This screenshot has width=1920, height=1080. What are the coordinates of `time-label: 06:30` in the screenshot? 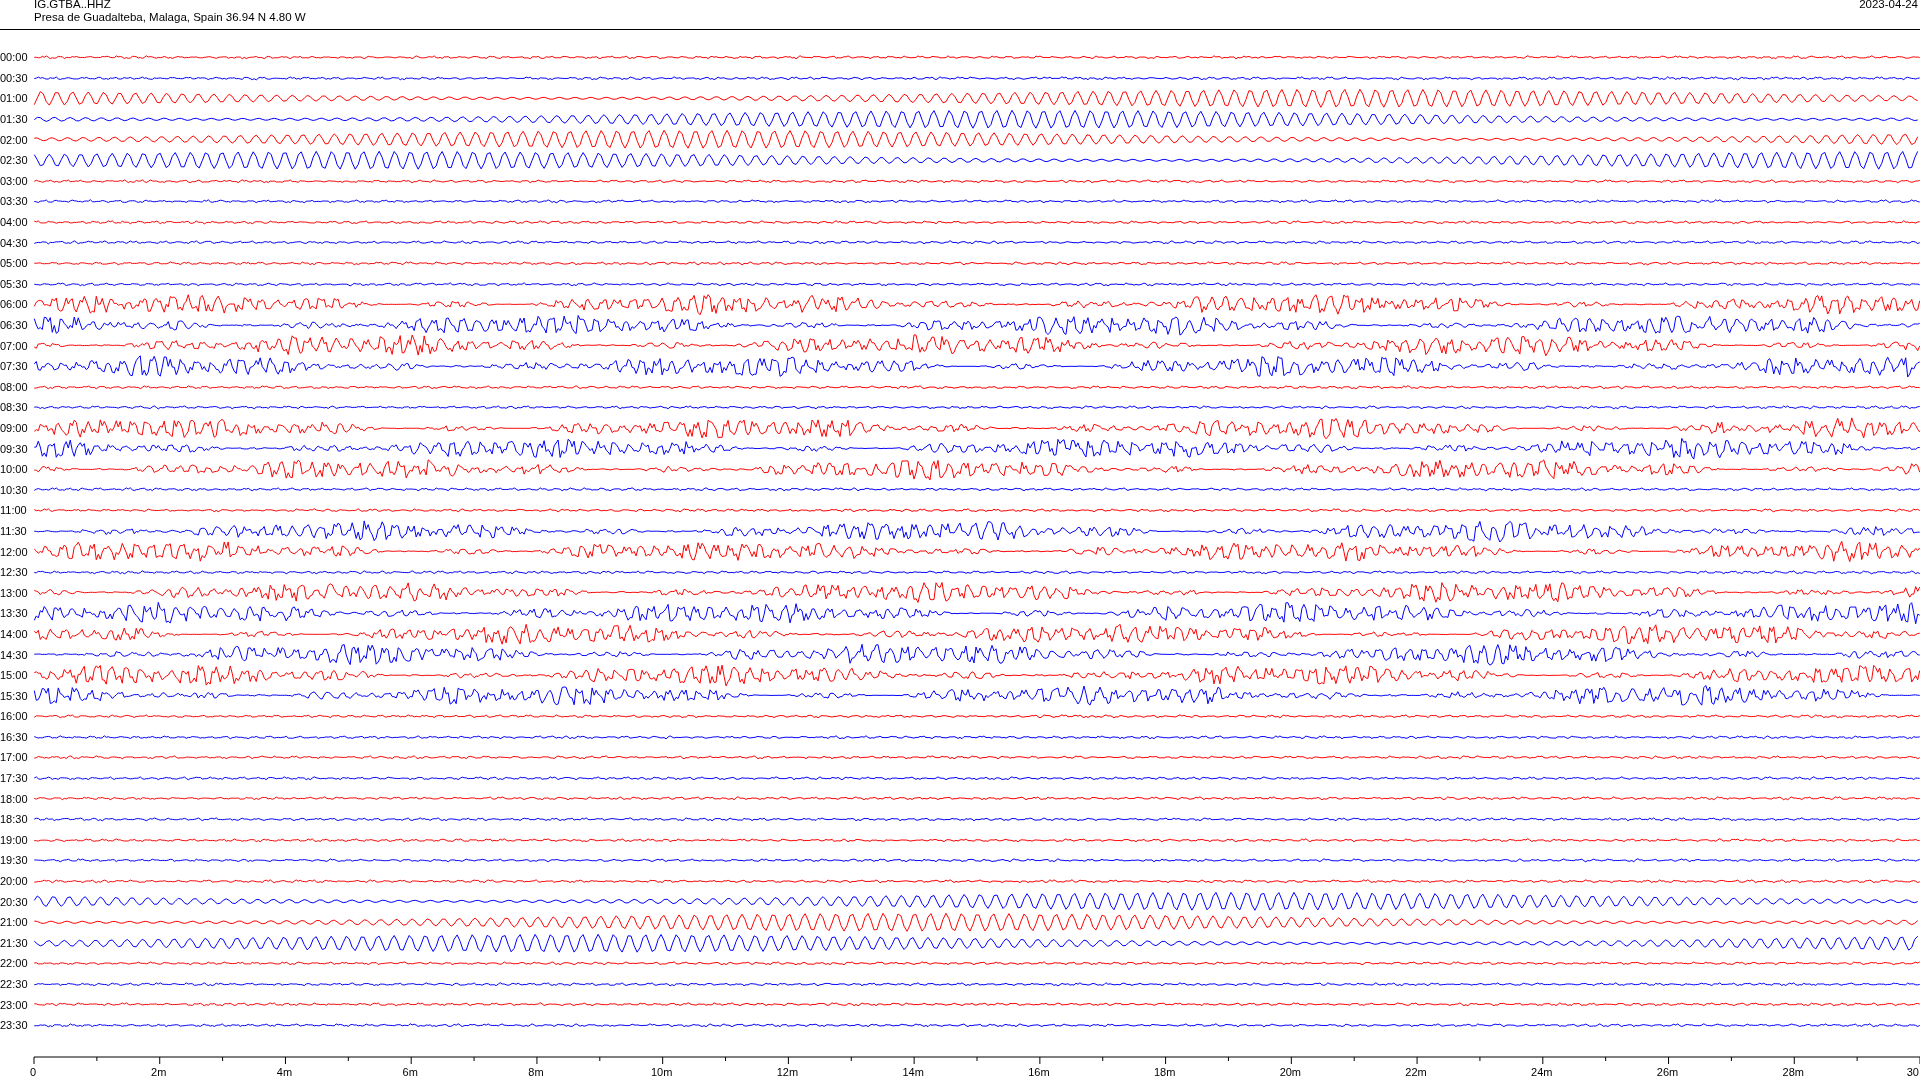 It's located at (14, 325).